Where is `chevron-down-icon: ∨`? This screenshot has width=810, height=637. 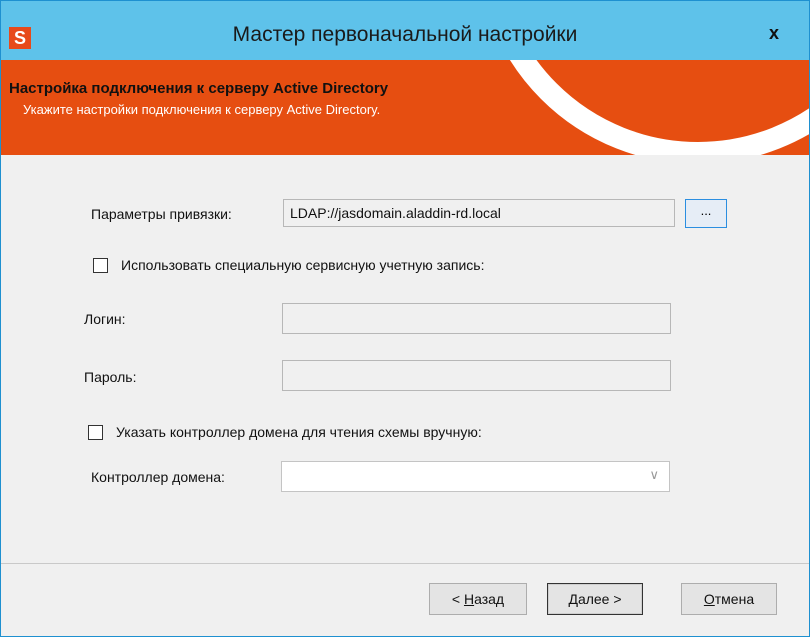
chevron-down-icon: ∨ is located at coordinates (654, 475).